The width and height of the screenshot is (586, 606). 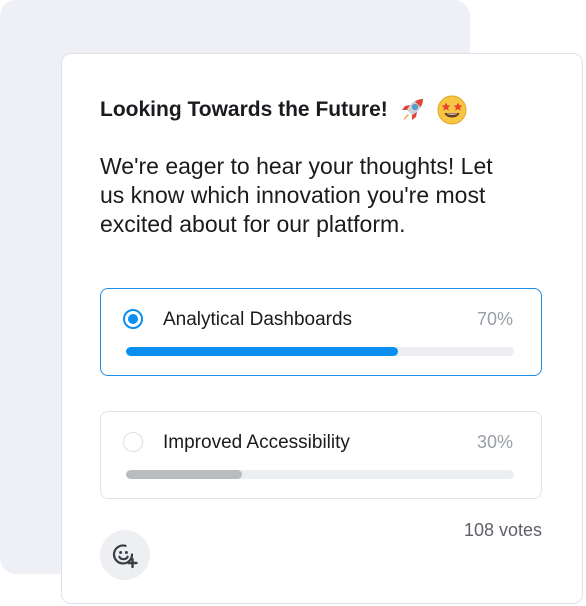 What do you see at coordinates (452, 110) in the screenshot?
I see `star-struck-face-icon` at bounding box center [452, 110].